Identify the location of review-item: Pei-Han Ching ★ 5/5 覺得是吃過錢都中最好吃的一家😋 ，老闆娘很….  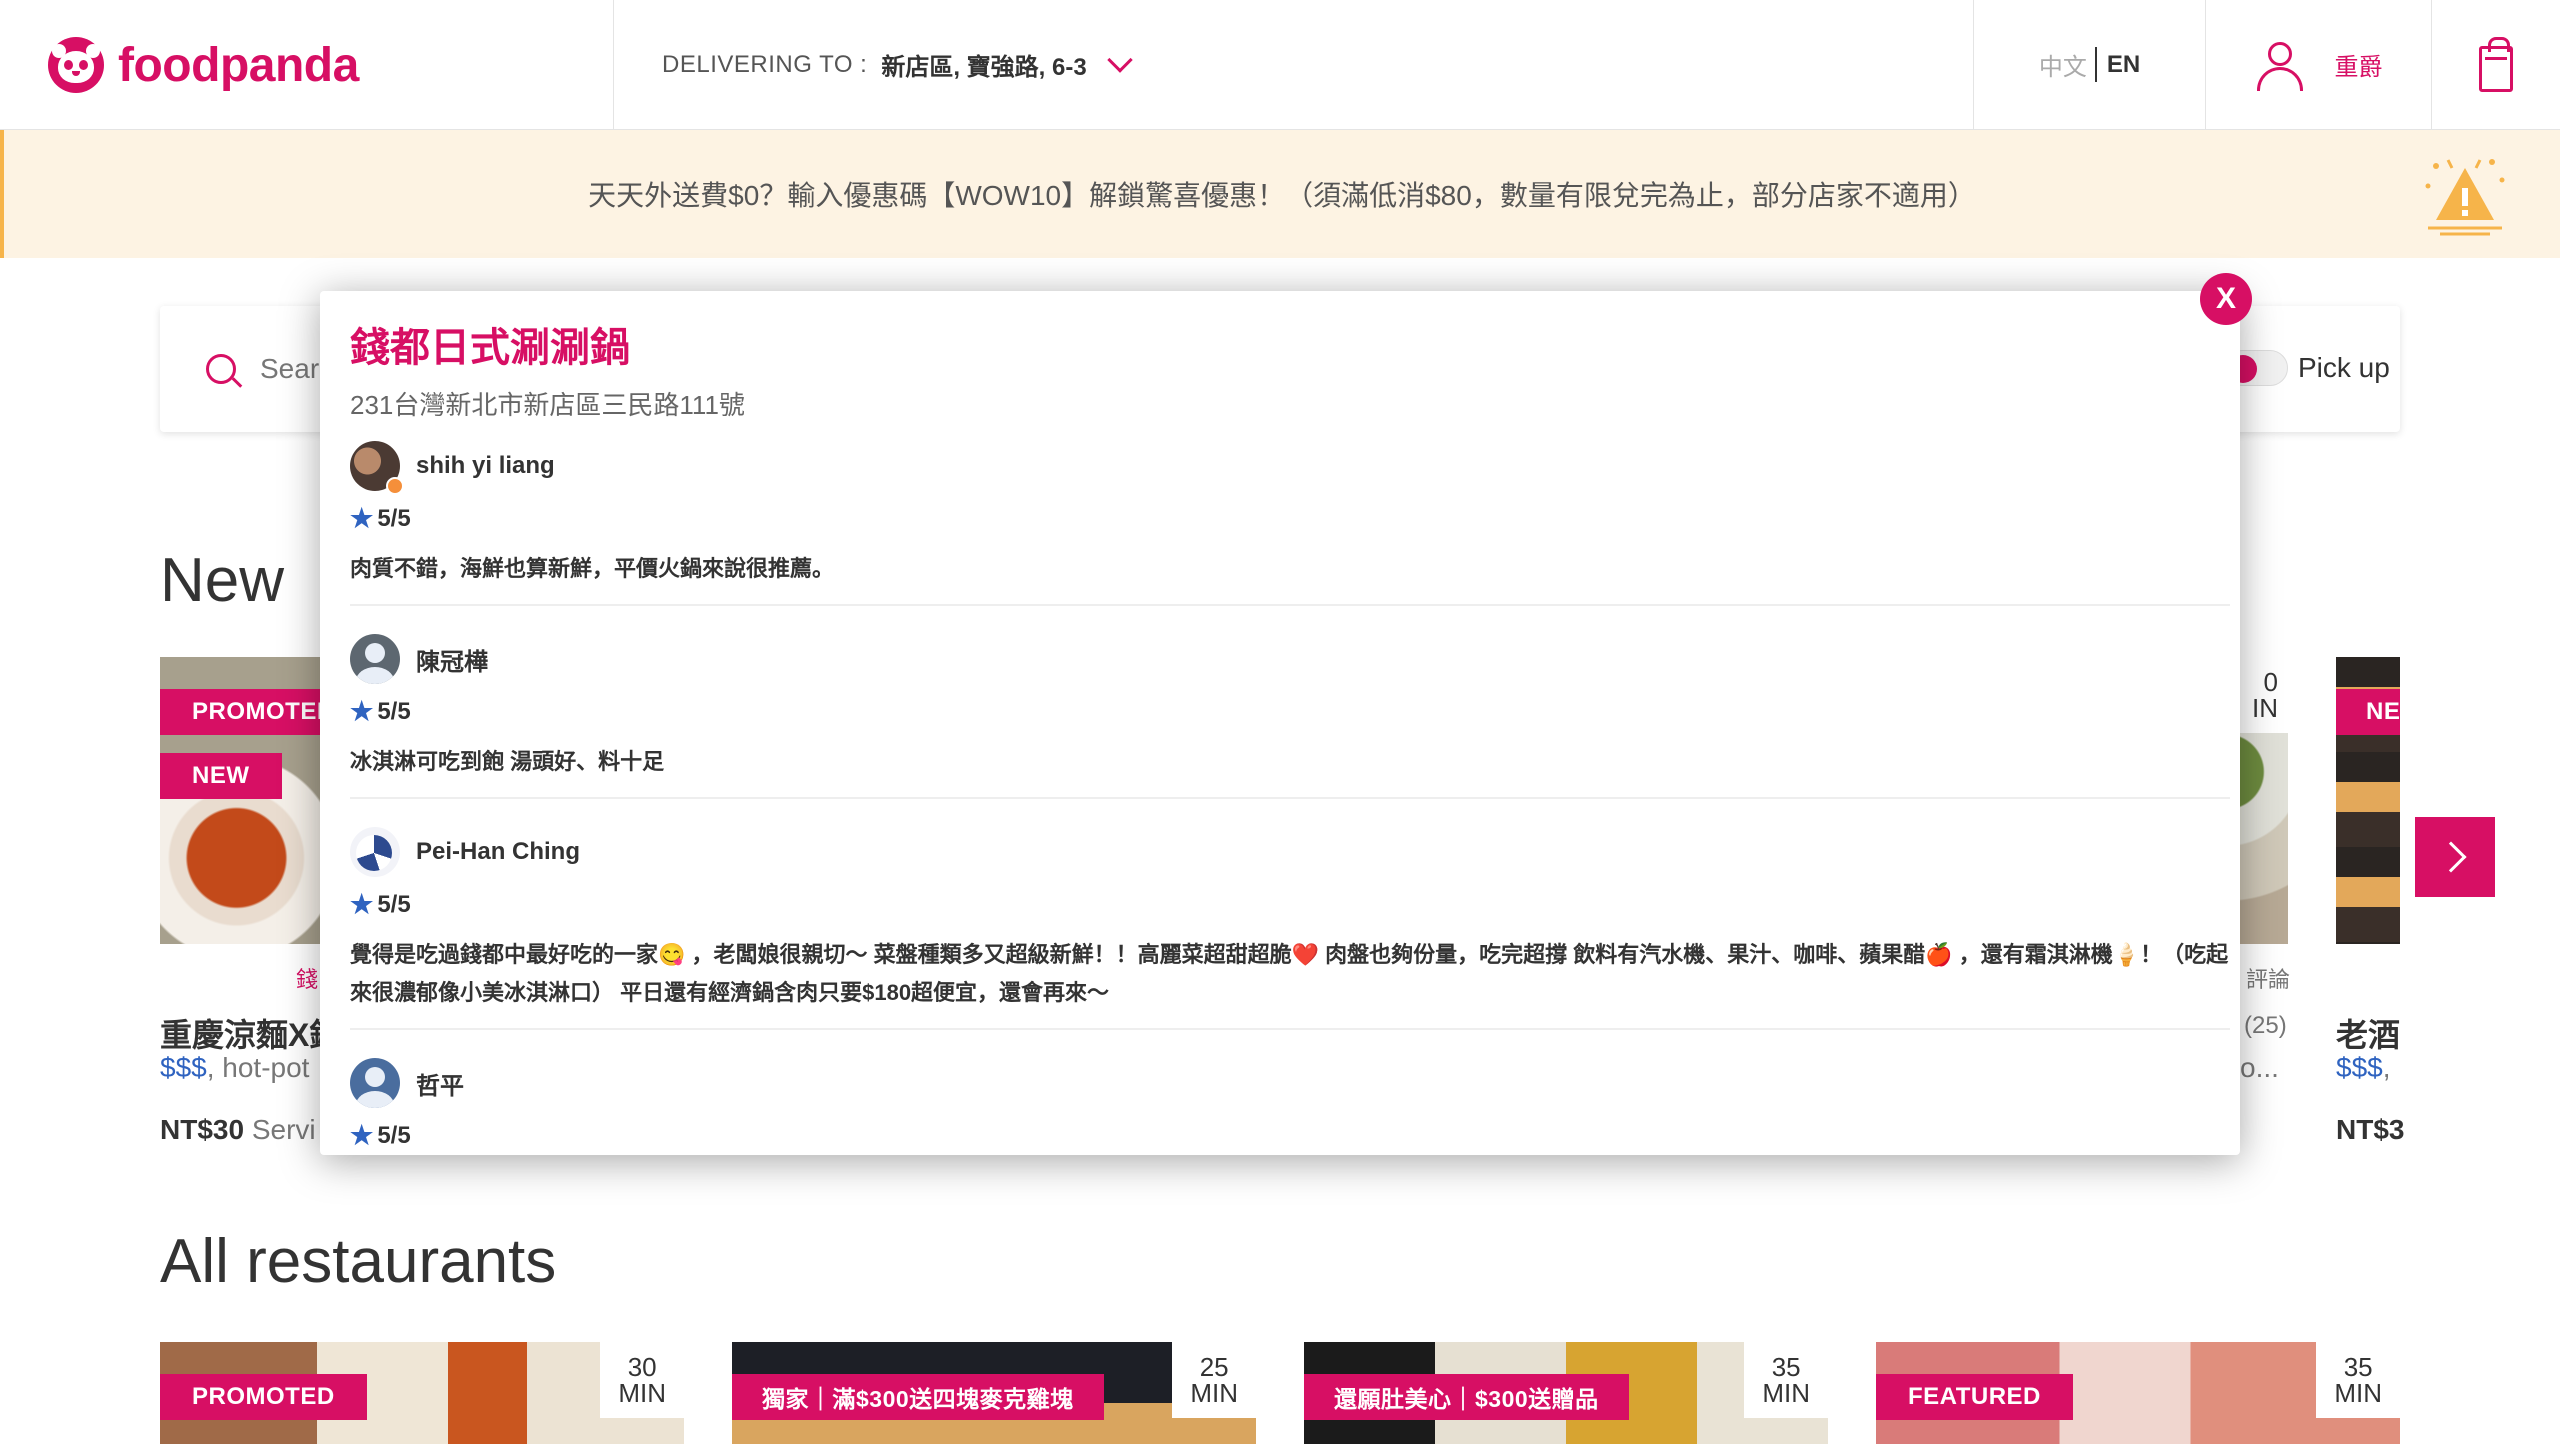
(1290, 928).